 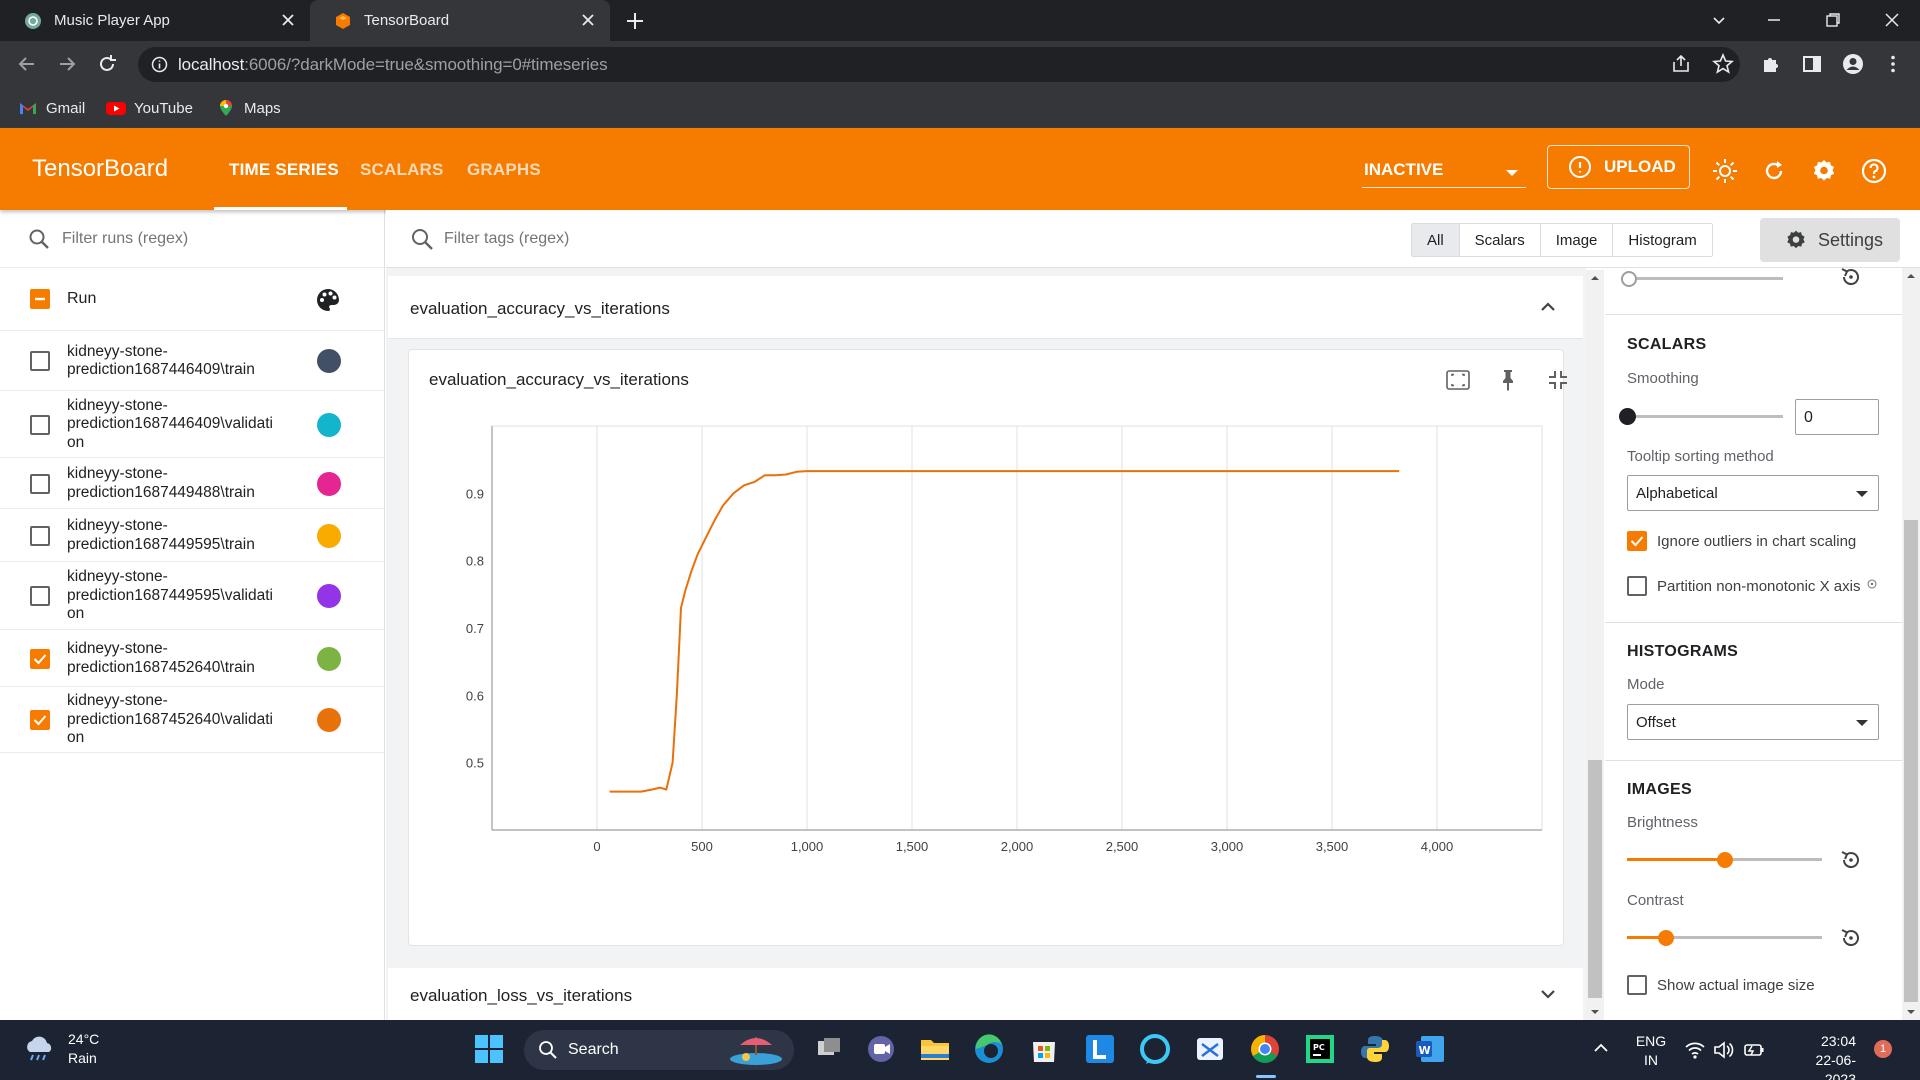 What do you see at coordinates (1753, 722) in the screenshot?
I see `histogram-mode-select: Offset` at bounding box center [1753, 722].